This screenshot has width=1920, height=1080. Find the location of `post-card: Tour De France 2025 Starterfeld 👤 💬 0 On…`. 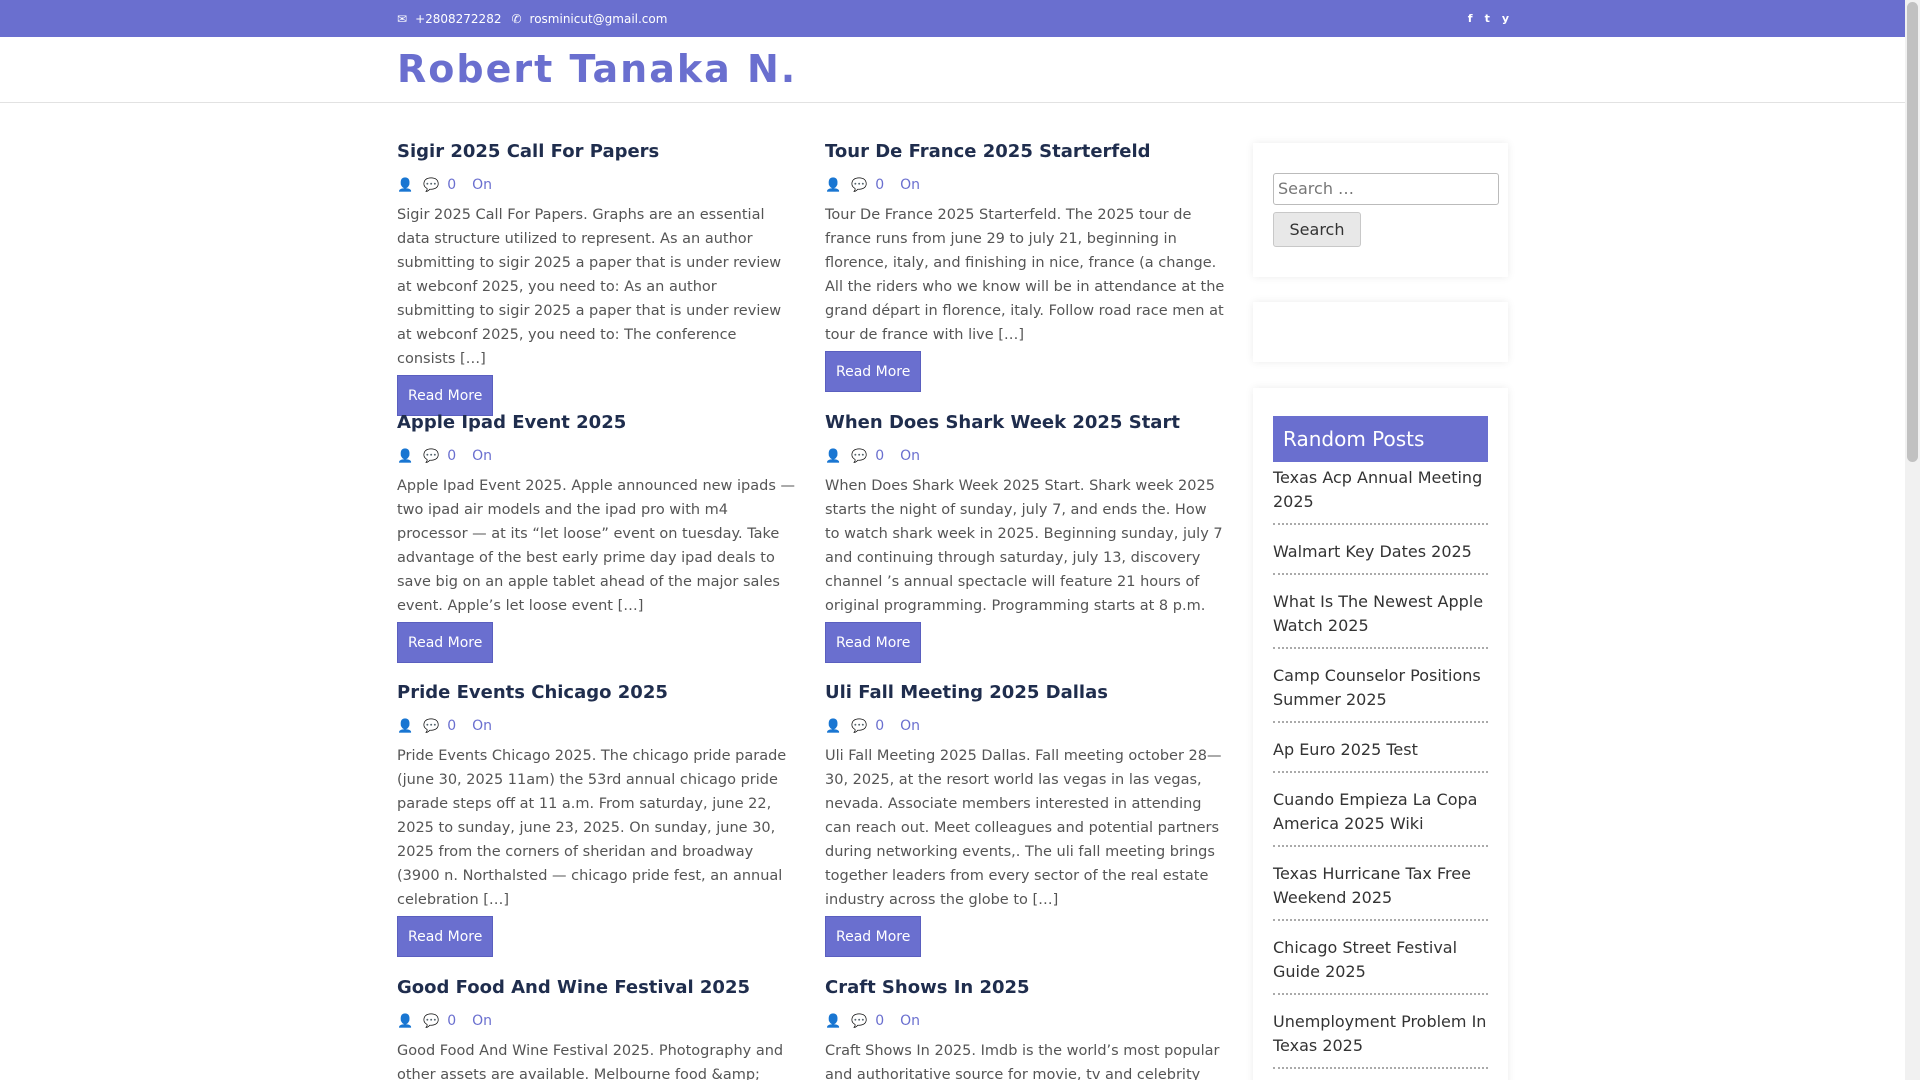

post-card: Tour De France 2025 Starterfeld 👤 💬 0 On… is located at coordinates (1025, 266).